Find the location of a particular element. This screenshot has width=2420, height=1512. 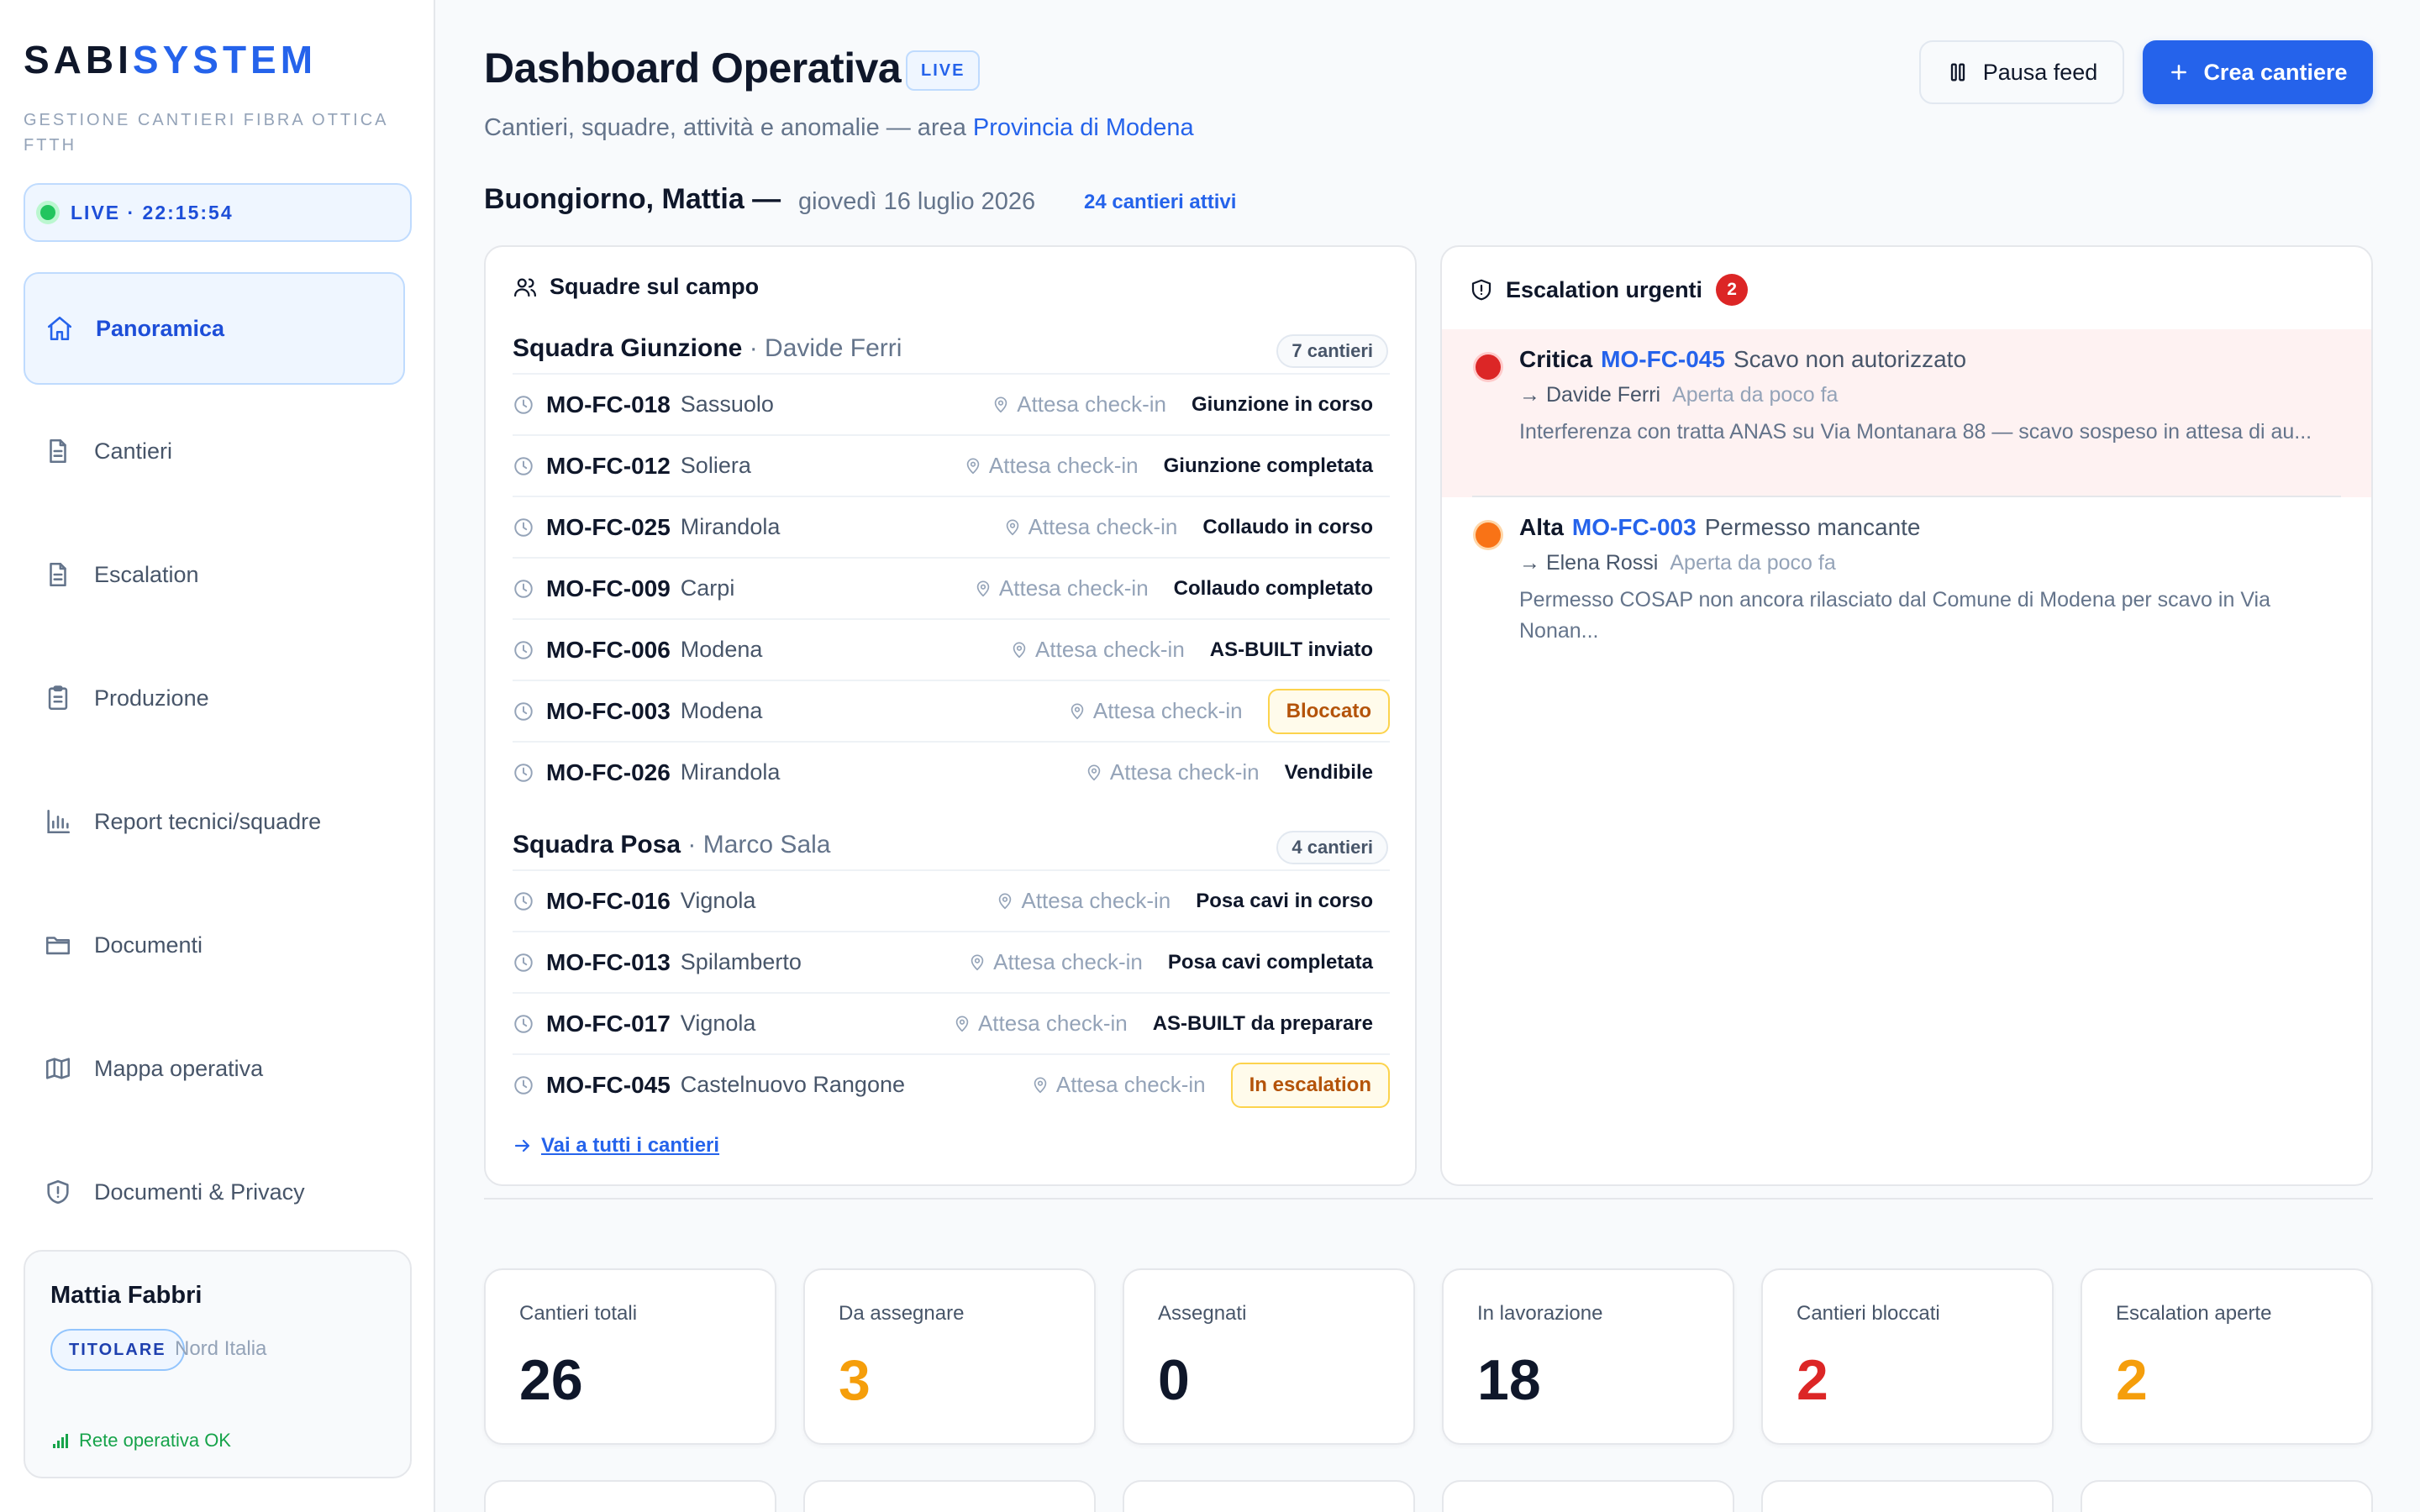

site-row: MO-FC-003 Modena Attesa check-in Bloccato is located at coordinates (952, 710).